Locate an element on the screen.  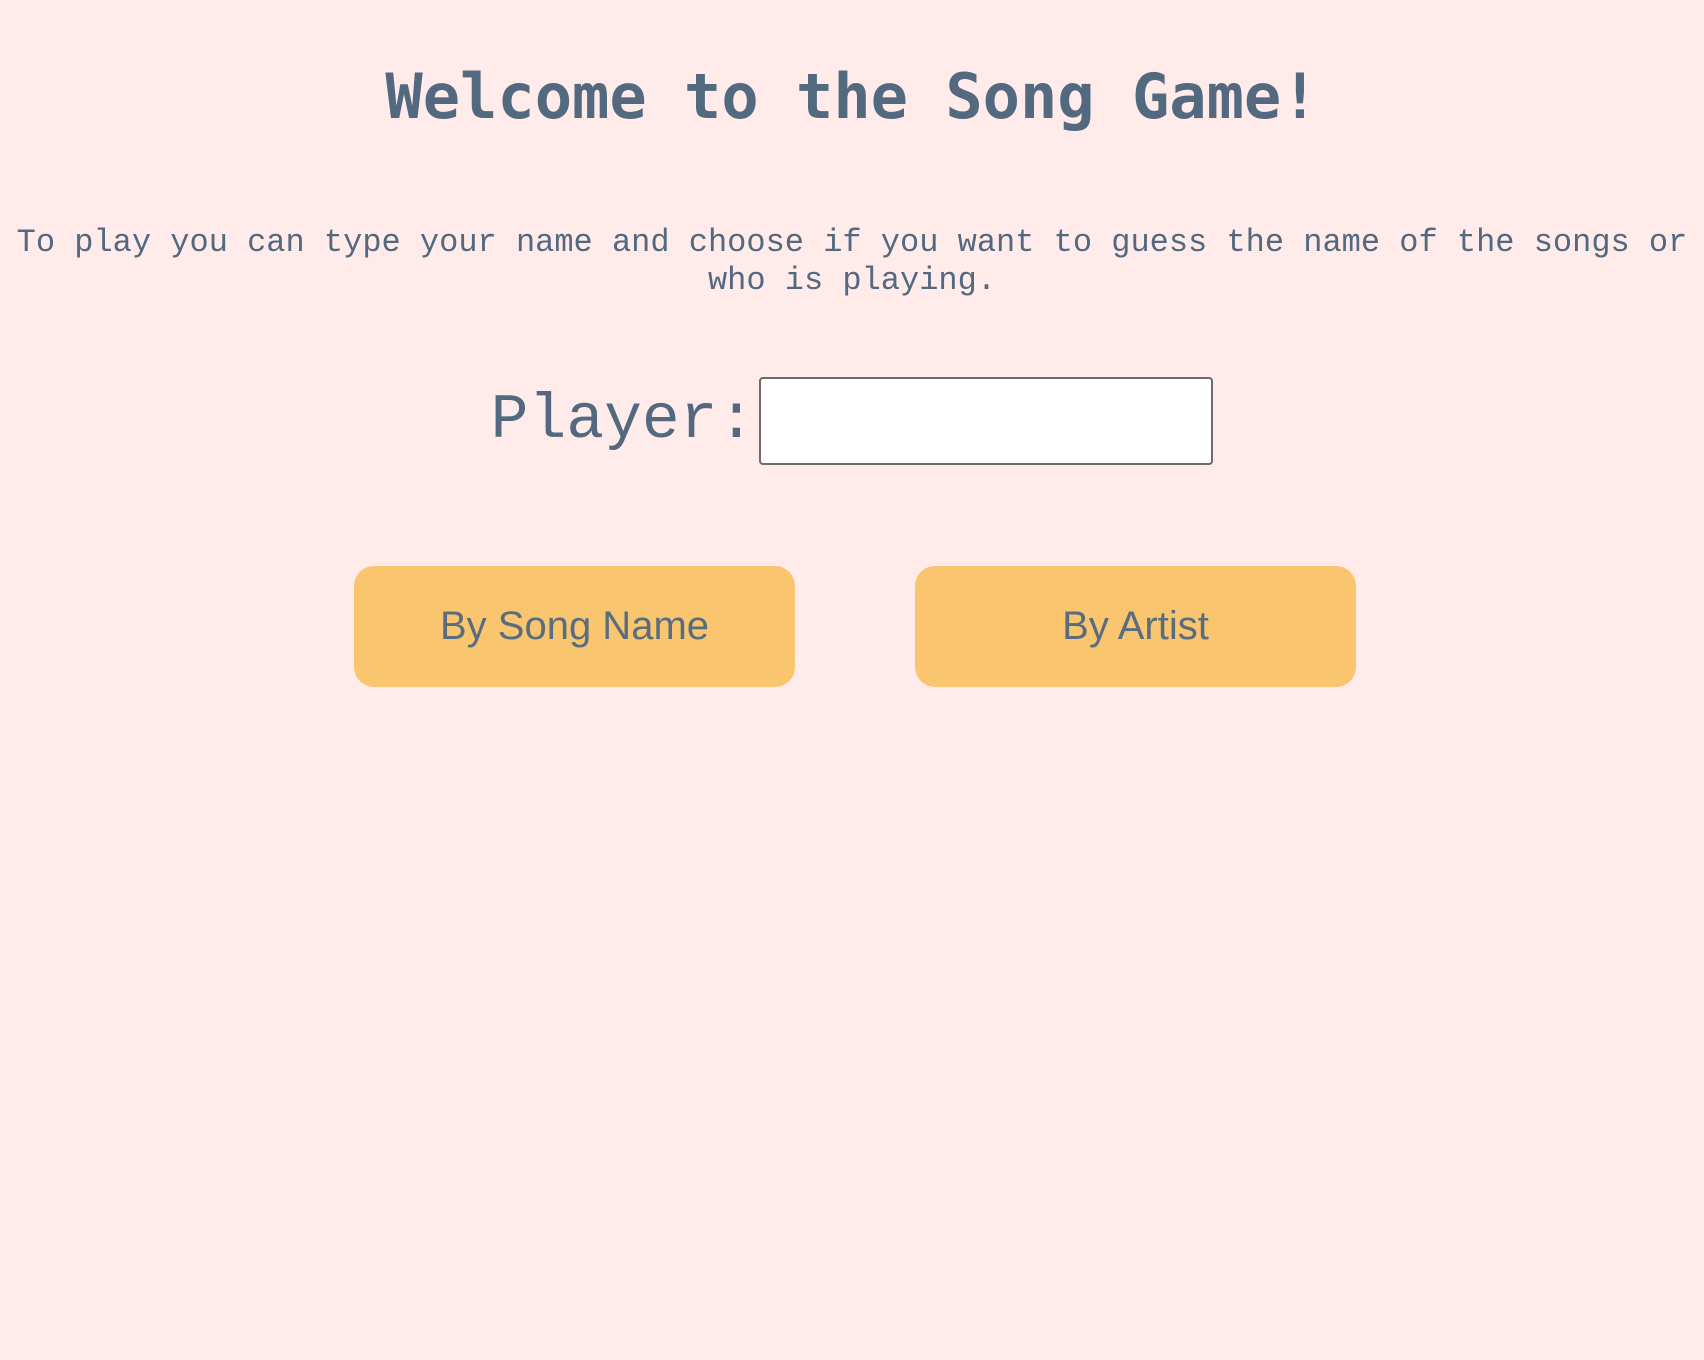
by-artist-button: By Artist is located at coordinates (1135, 626).